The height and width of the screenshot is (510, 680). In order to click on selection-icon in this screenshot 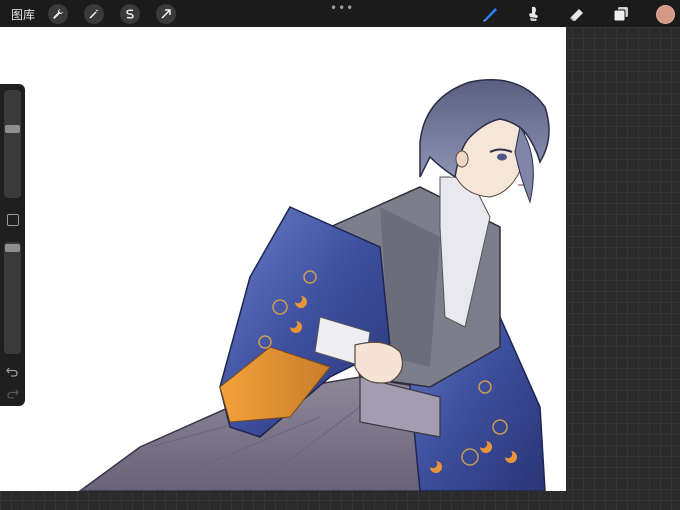, I will do `click(130, 14)`.